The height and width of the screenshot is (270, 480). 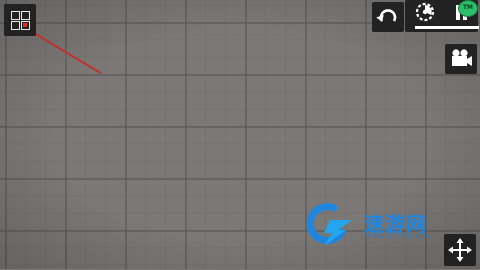 What do you see at coordinates (399, 237) in the screenshot?
I see `watermark-url-text: WWW.SUYOU.COM` at bounding box center [399, 237].